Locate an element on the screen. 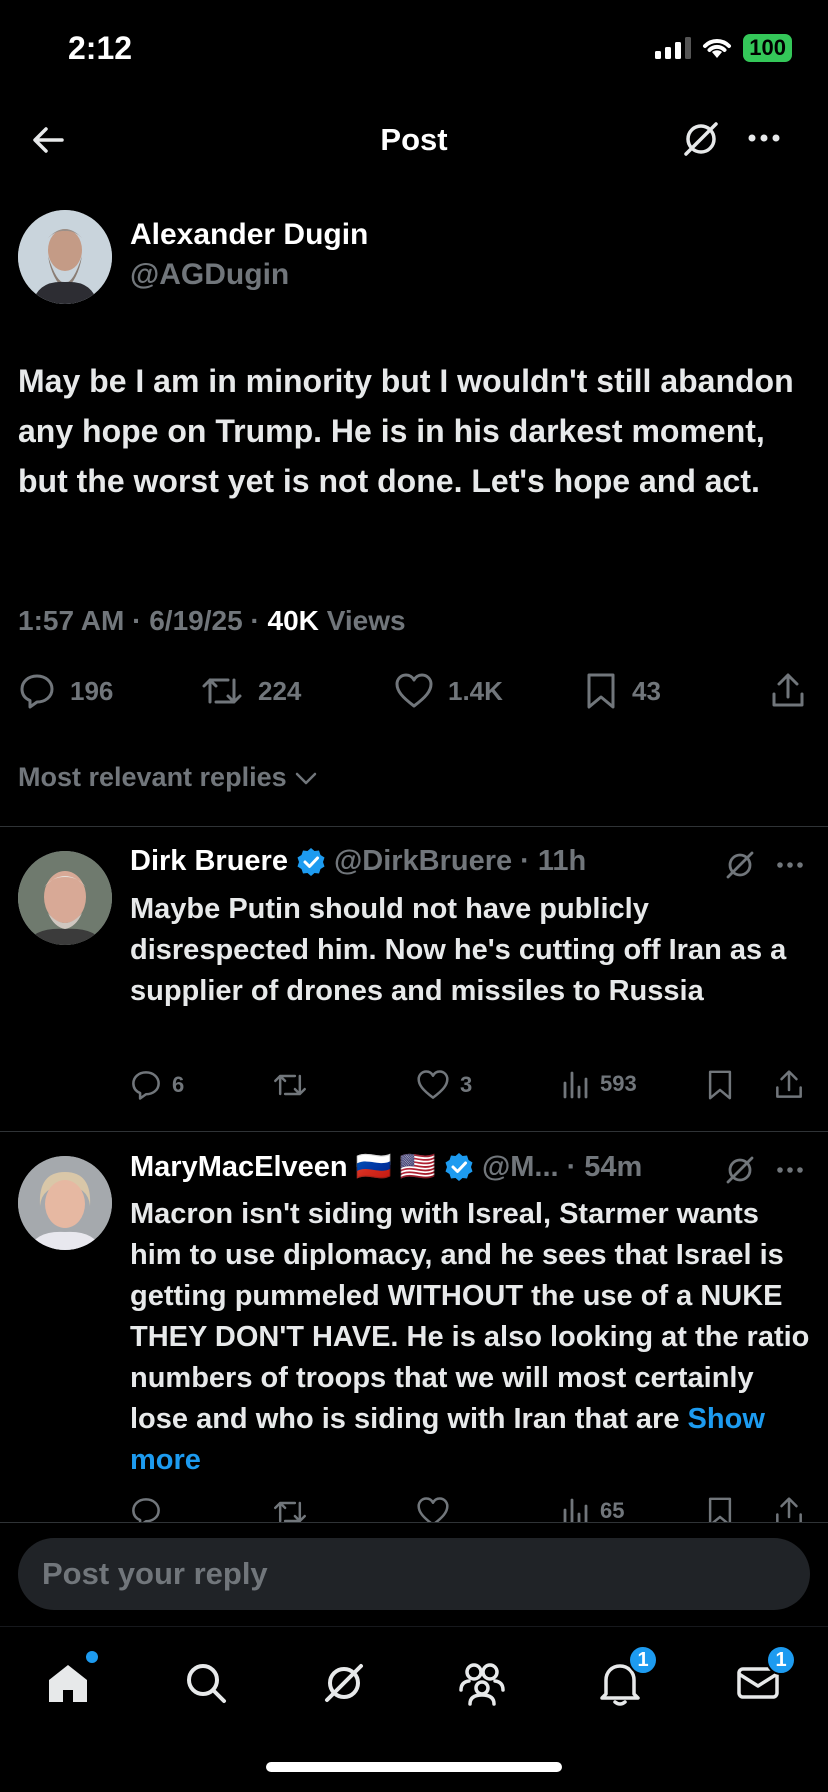  post-time: 1:57 AM is located at coordinates (71, 620).